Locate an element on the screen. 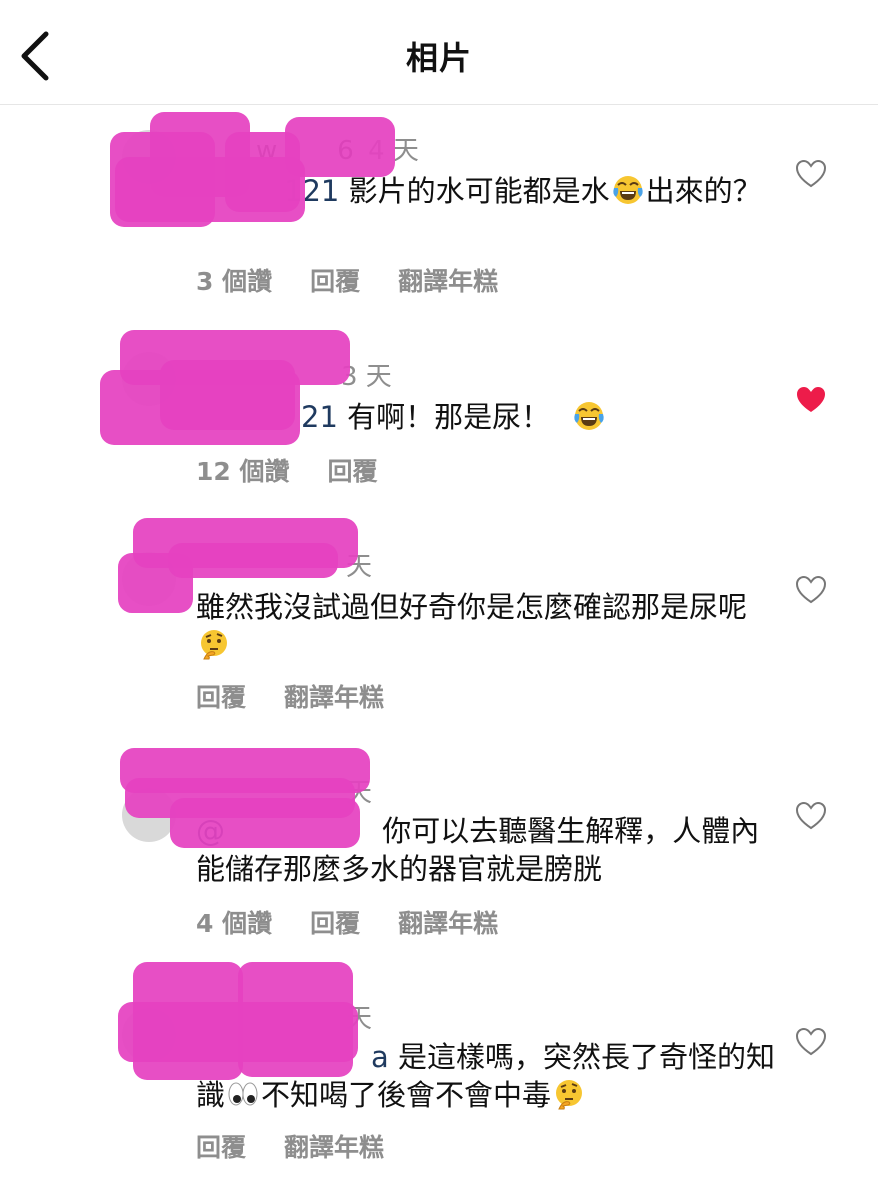 The height and width of the screenshot is (1200, 878). mention-link: @ is located at coordinates (210, 831).